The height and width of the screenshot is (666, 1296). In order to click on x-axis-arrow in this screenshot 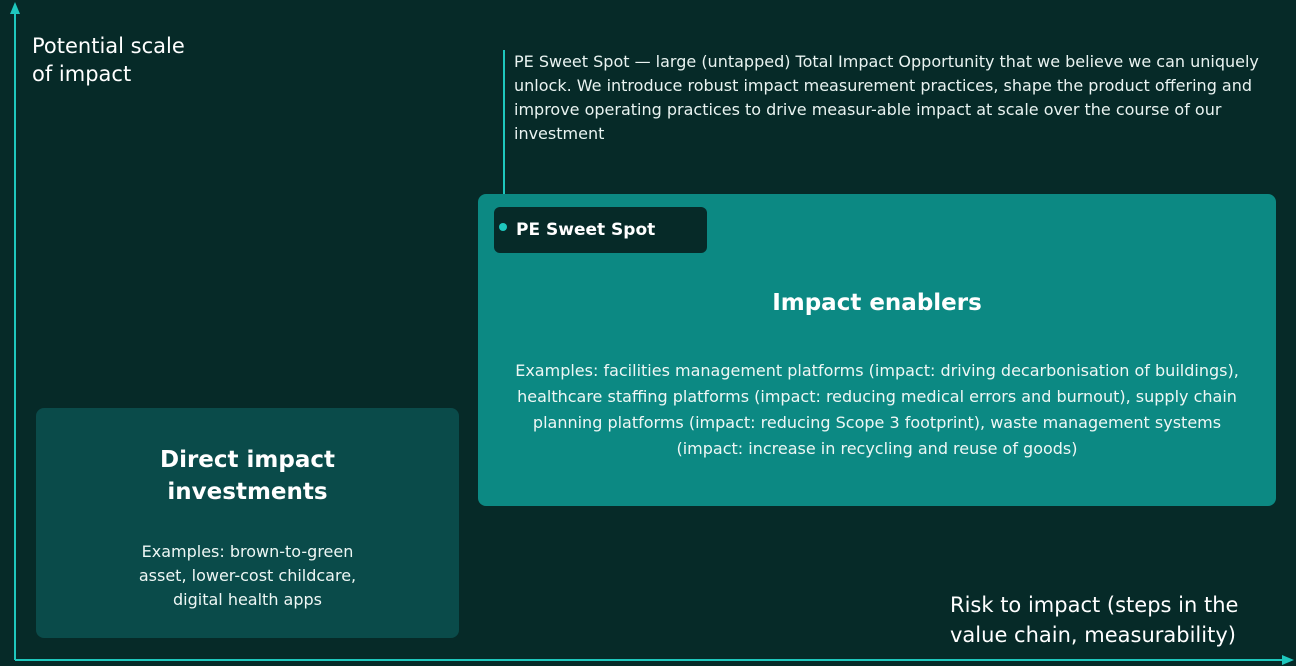, I will do `click(1288, 660)`.